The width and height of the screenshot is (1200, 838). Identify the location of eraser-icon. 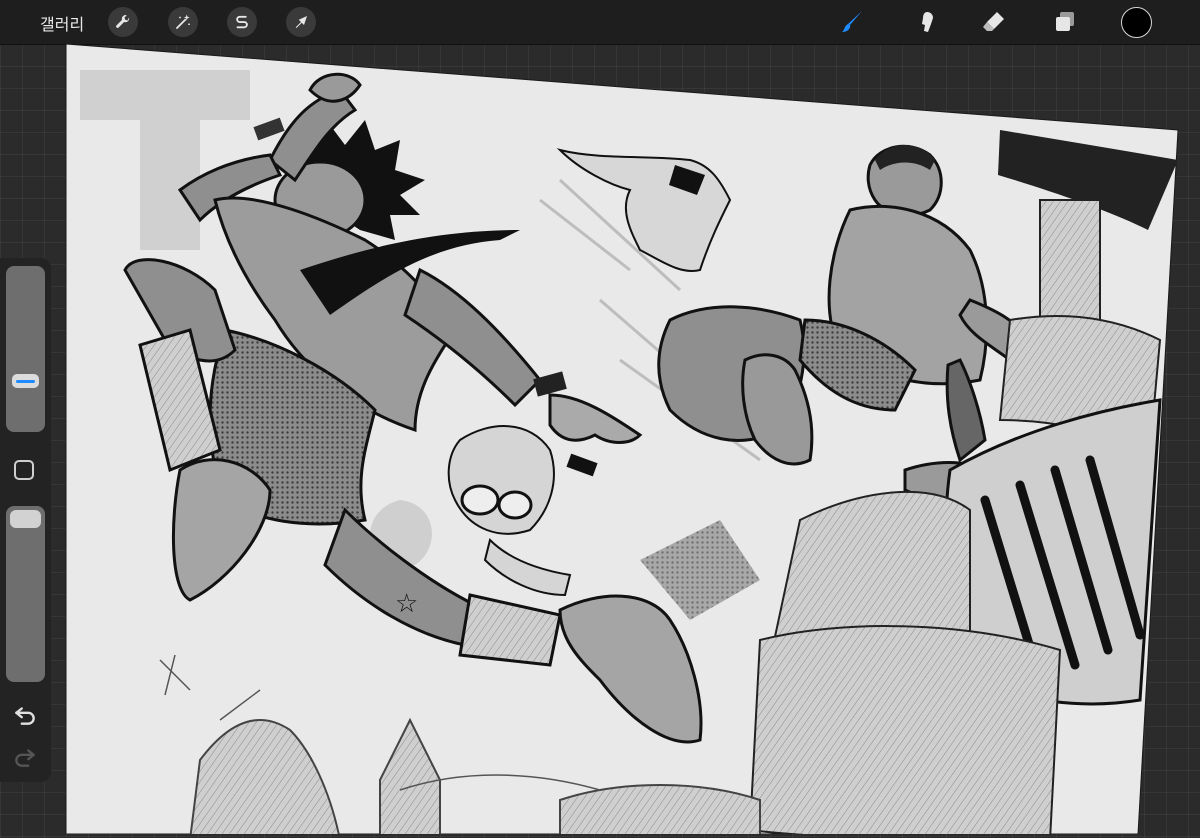
(993, 21).